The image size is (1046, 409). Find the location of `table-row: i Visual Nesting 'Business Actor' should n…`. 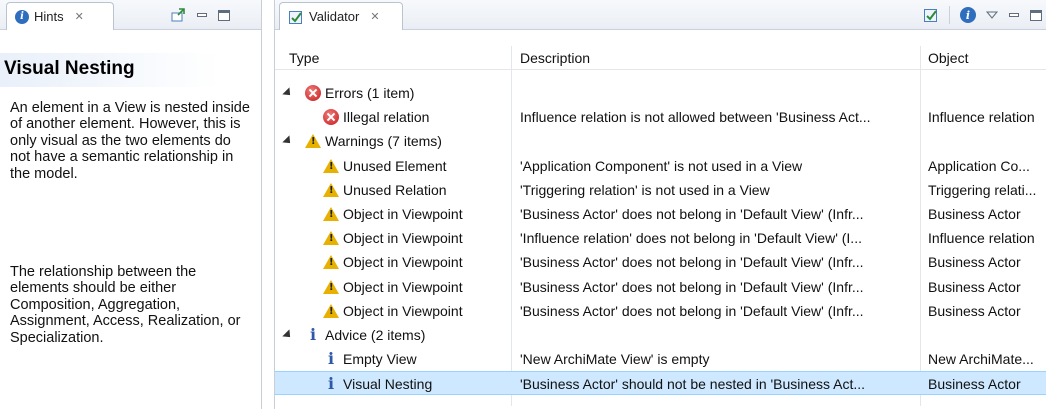

table-row: i Visual Nesting 'Business Actor' should n… is located at coordinates (660, 383).